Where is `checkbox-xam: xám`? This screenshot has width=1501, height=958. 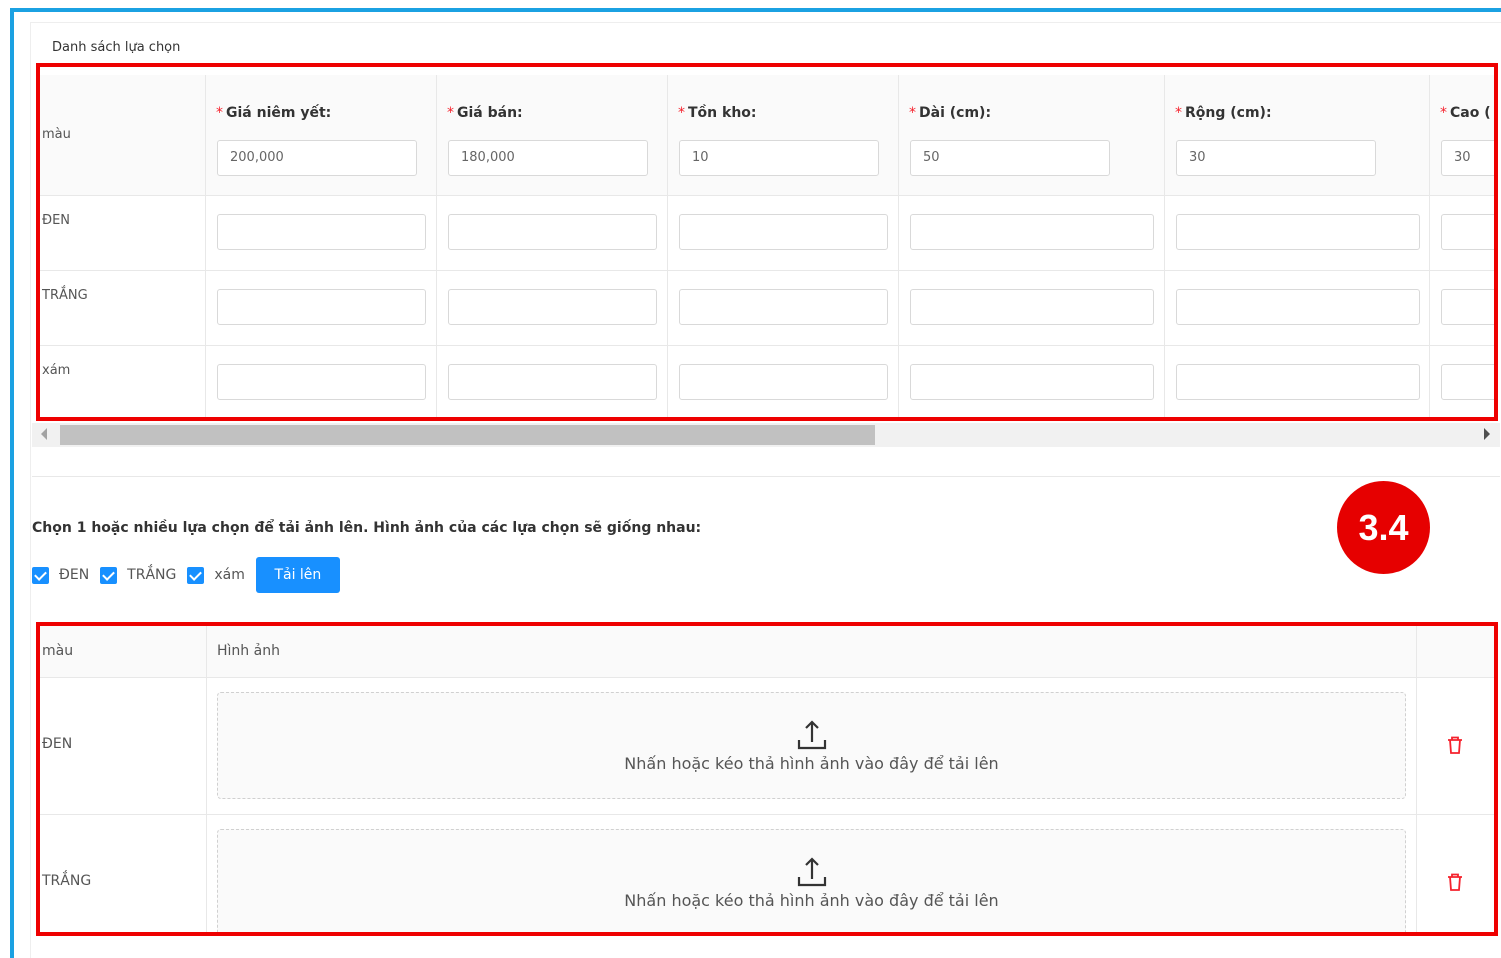 checkbox-xam: xám is located at coordinates (216, 575).